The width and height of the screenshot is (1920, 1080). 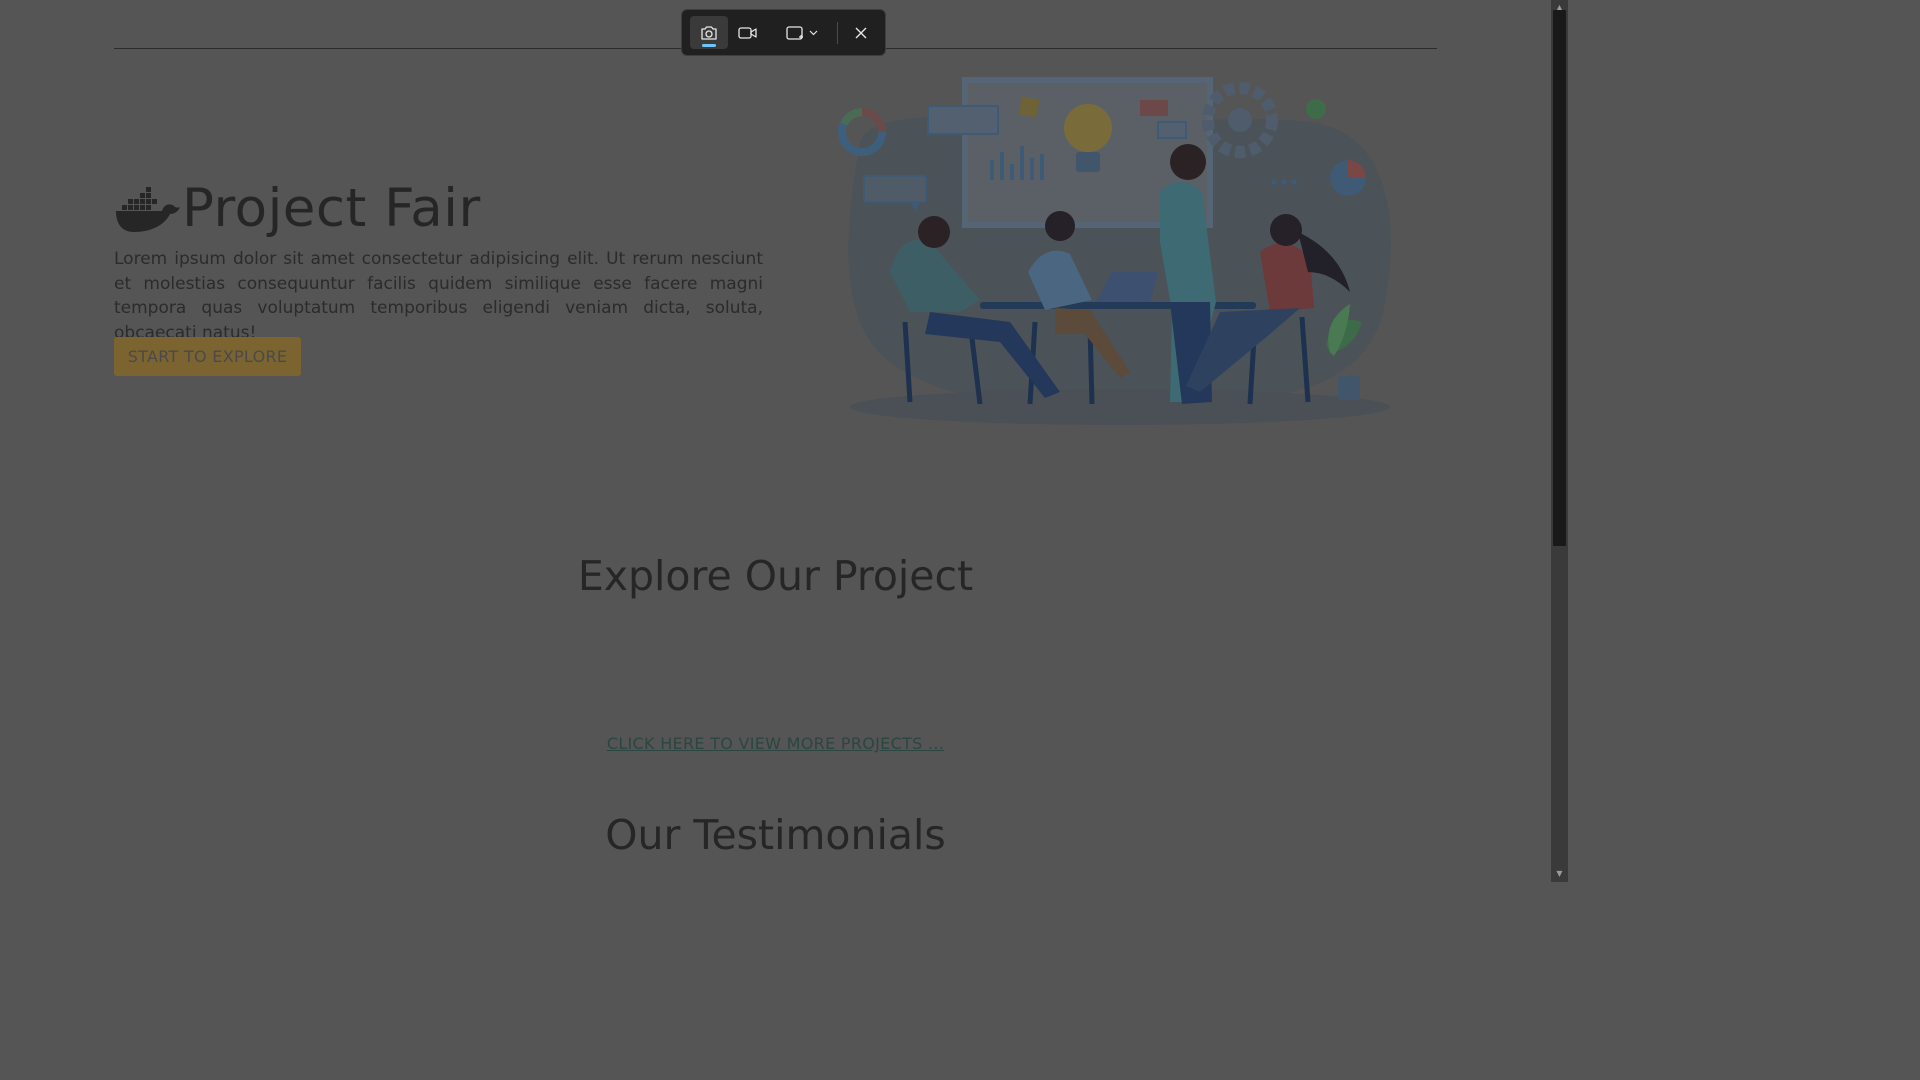 What do you see at coordinates (148, 209) in the screenshot?
I see `docker-whale-icon` at bounding box center [148, 209].